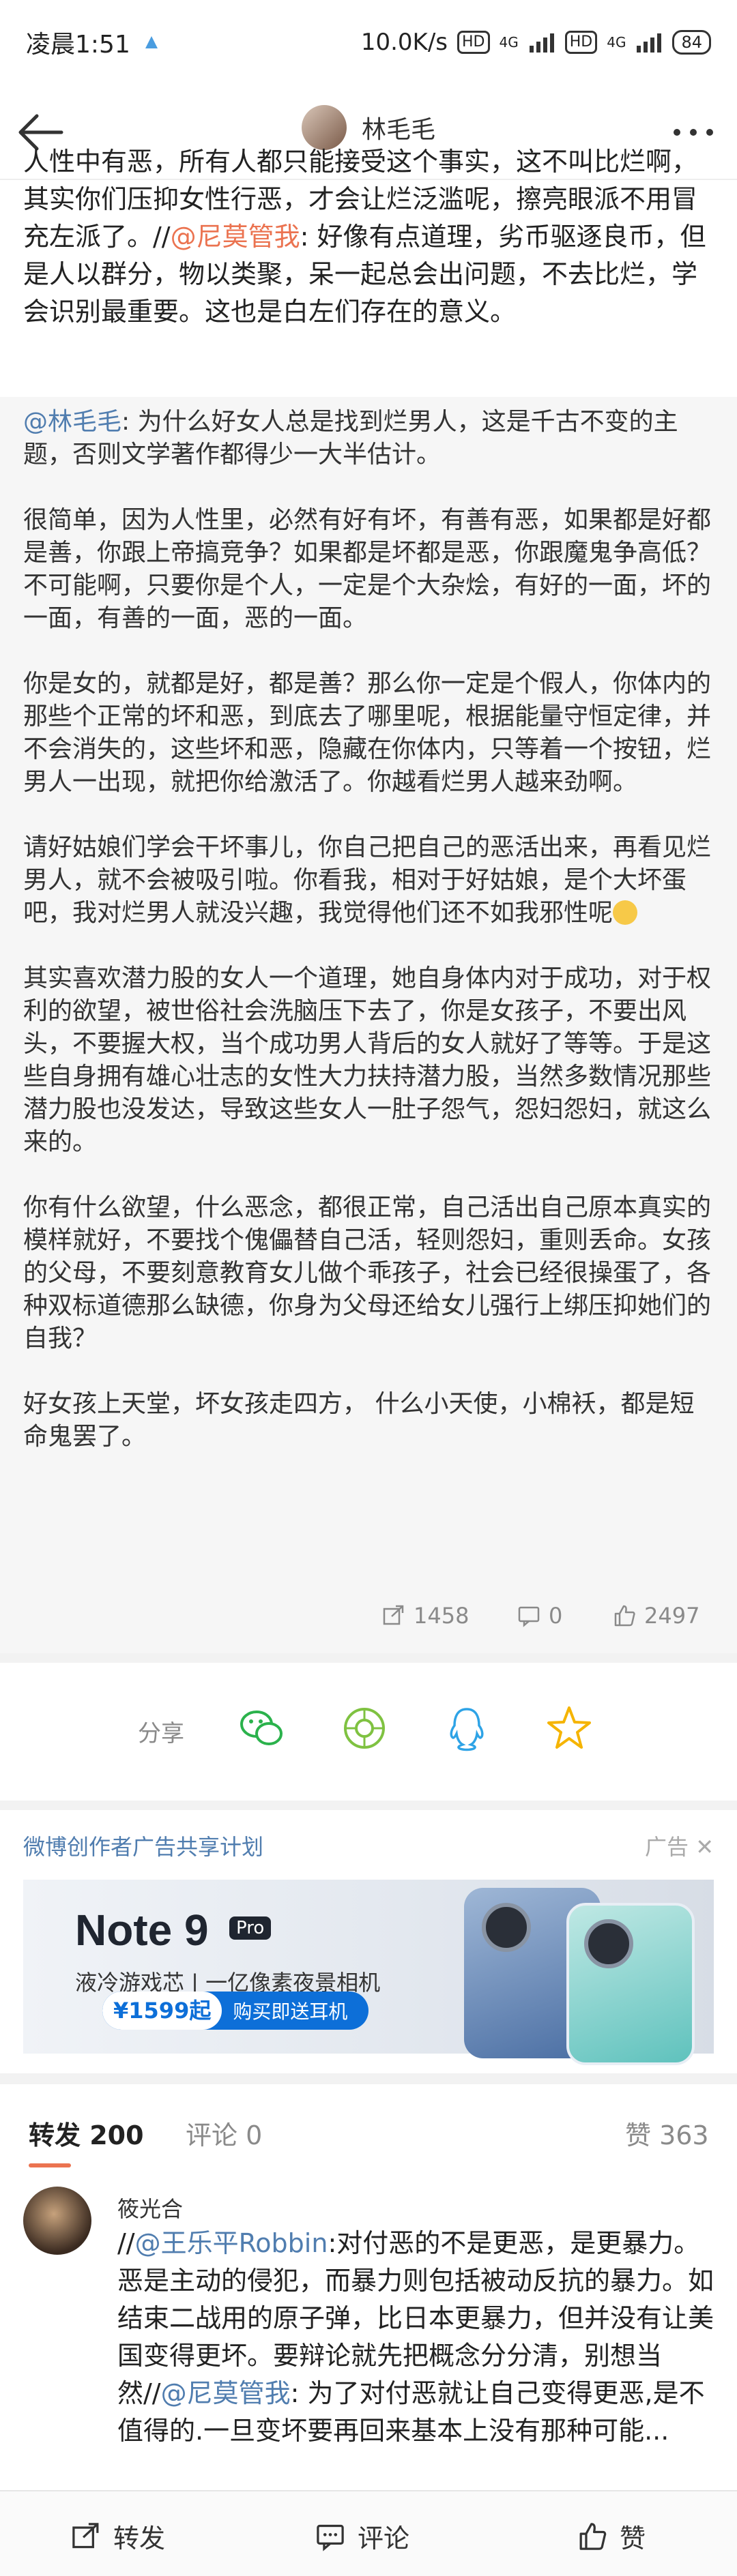 This screenshot has width=737, height=2576. Describe the element at coordinates (691, 42) in the screenshot. I see `battery-indicator: 84` at that location.